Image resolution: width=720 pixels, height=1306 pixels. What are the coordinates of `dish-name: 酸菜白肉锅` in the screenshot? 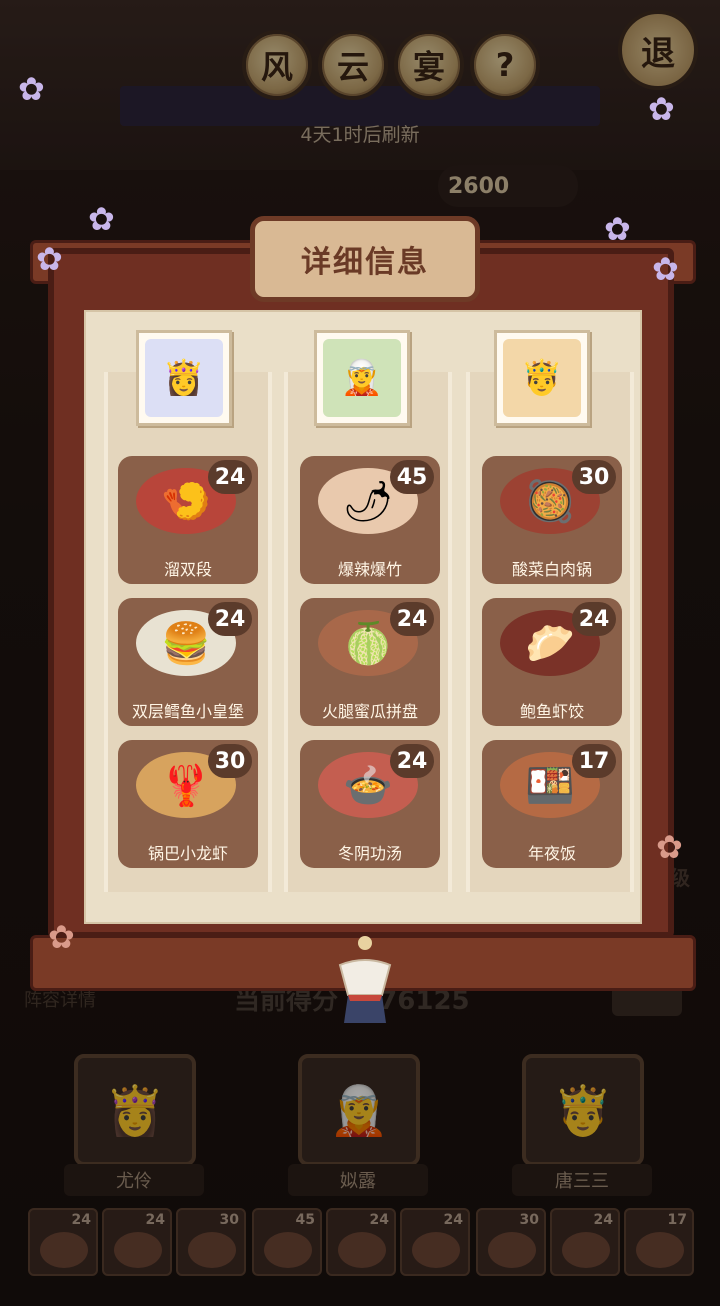 It's located at (551, 569).